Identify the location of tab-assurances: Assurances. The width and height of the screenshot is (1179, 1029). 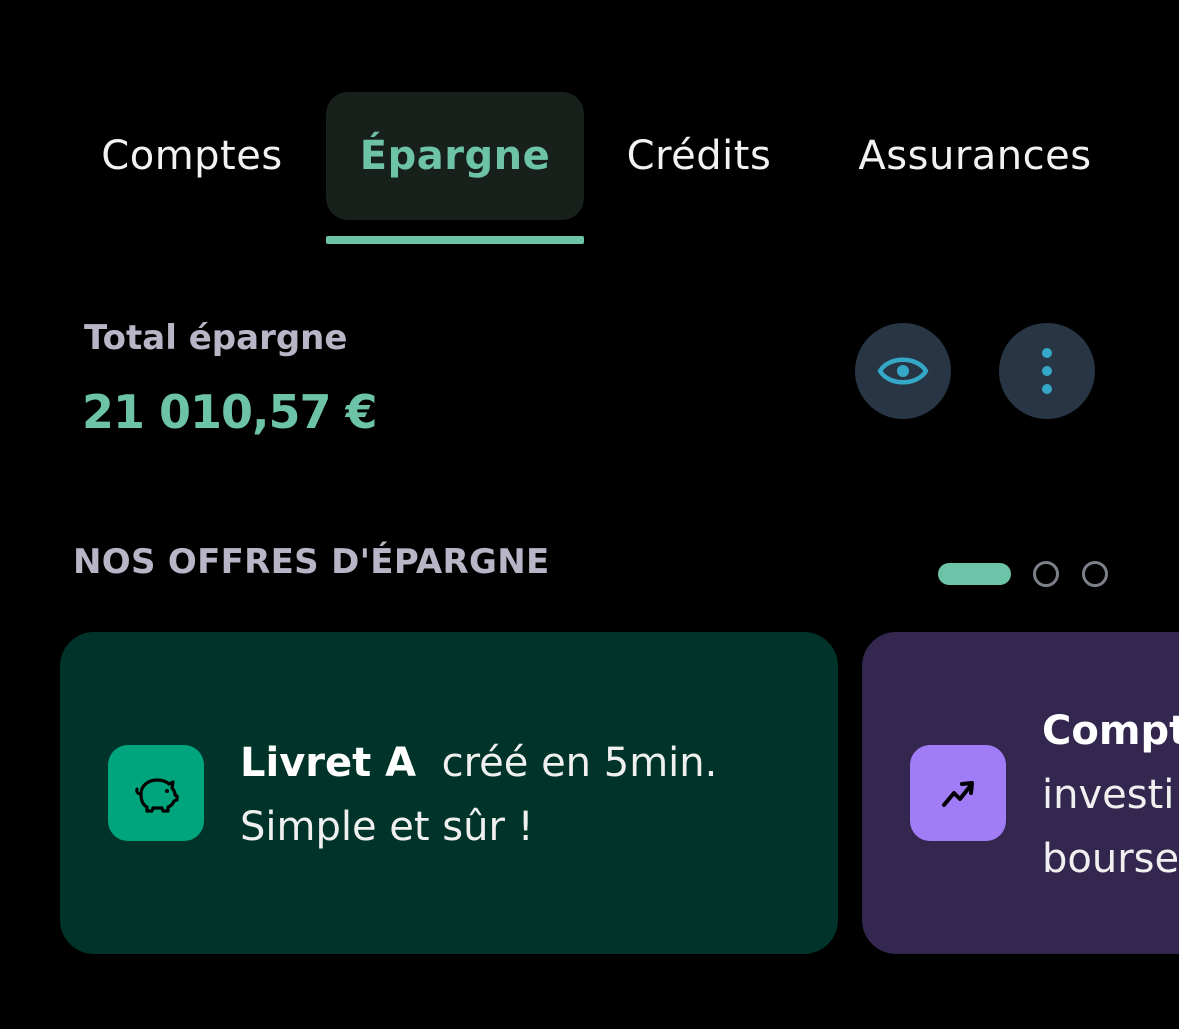
(975, 156).